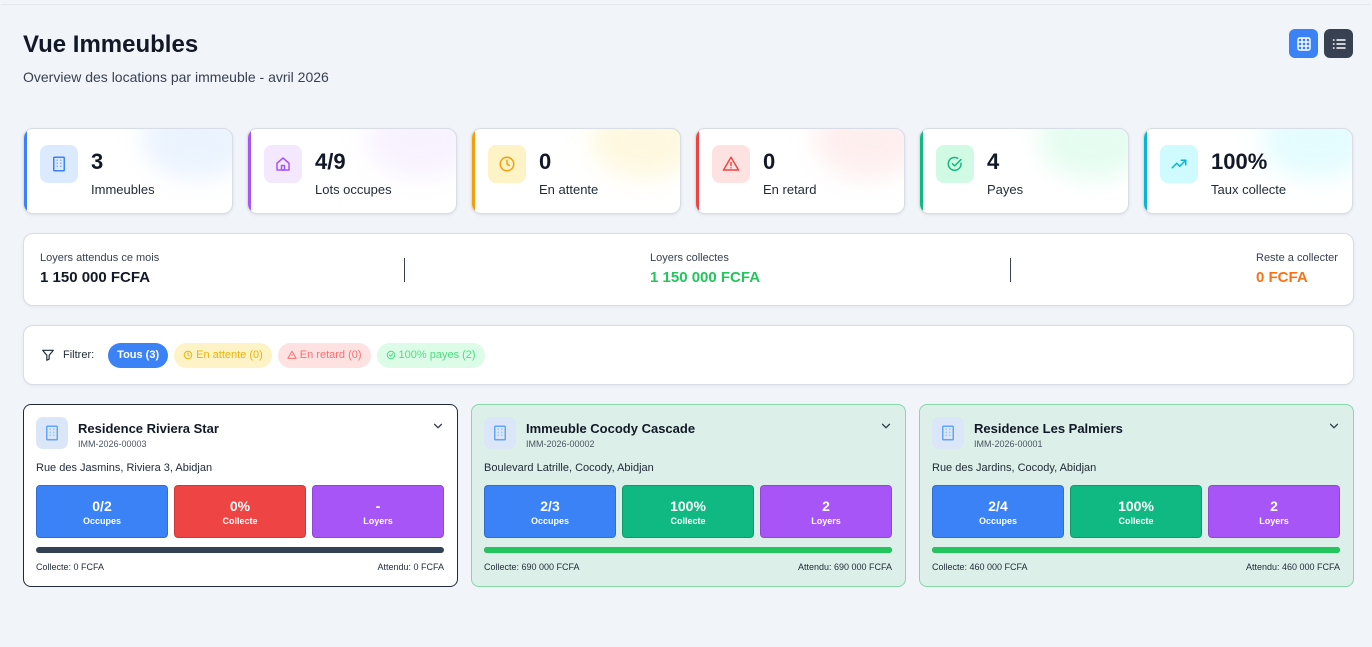  Describe the element at coordinates (229, 355) in the screenshot. I see `filter-pending-label: En attente (0)` at that location.